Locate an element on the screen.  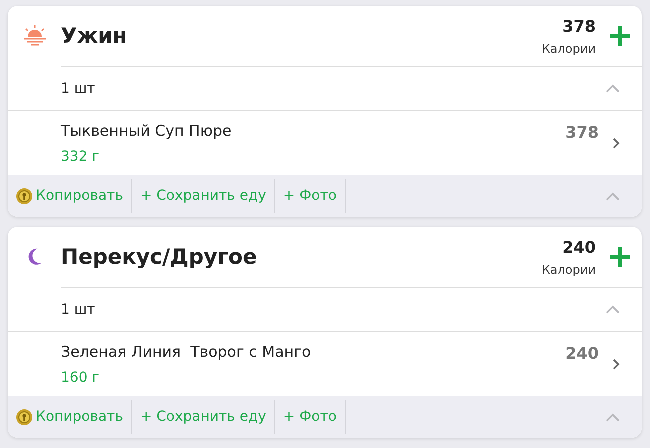
food-calories: 378 is located at coordinates (582, 132).